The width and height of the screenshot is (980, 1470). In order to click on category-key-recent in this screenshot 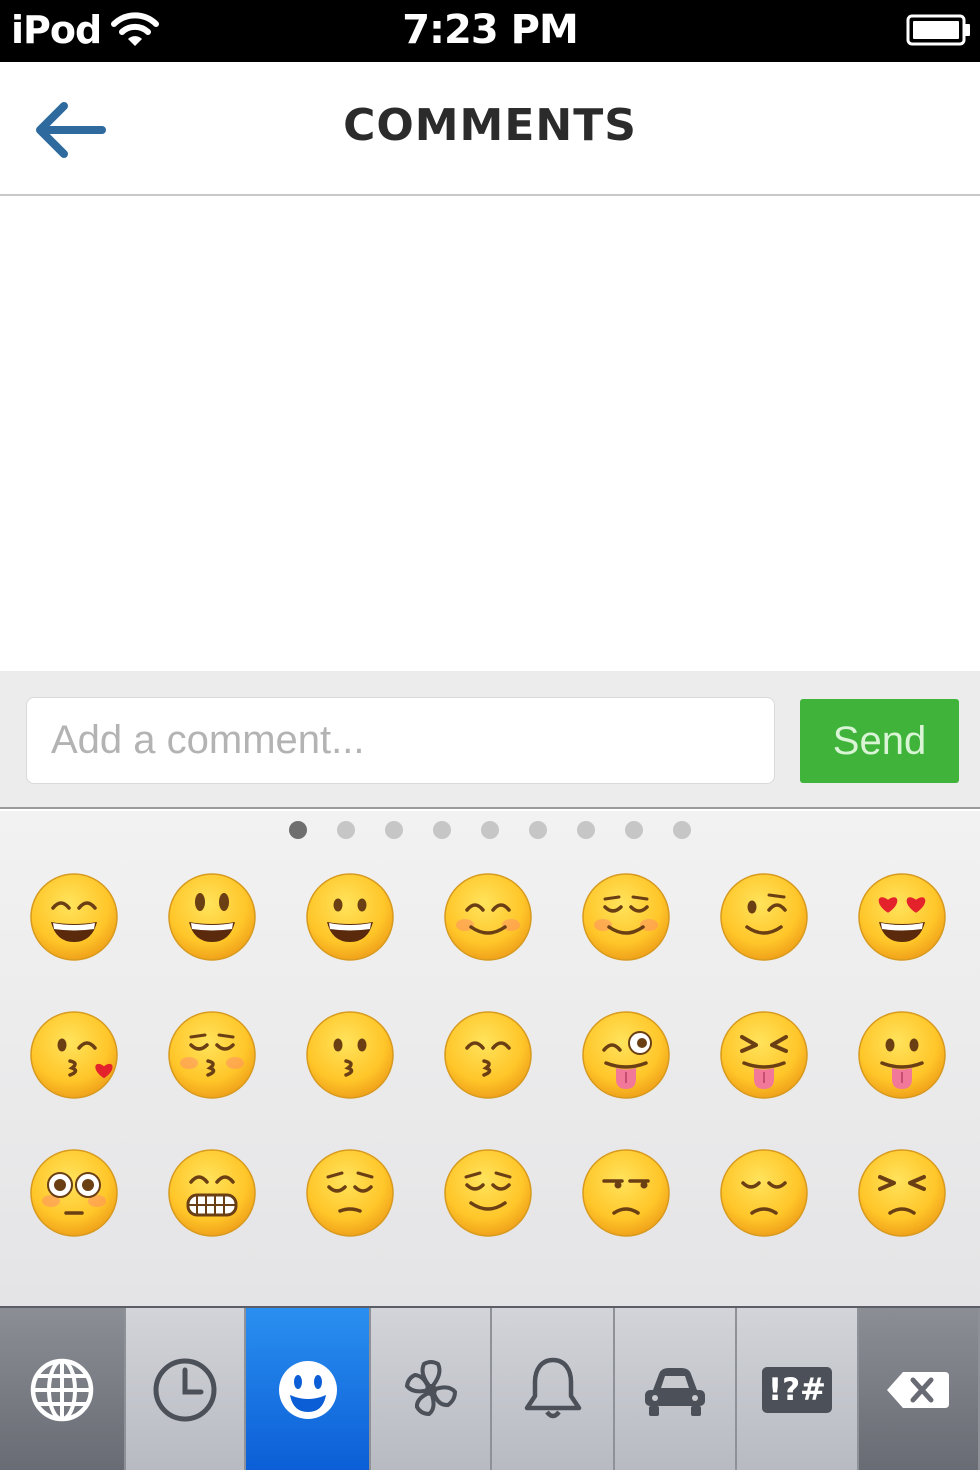, I will do `click(186, 1389)`.